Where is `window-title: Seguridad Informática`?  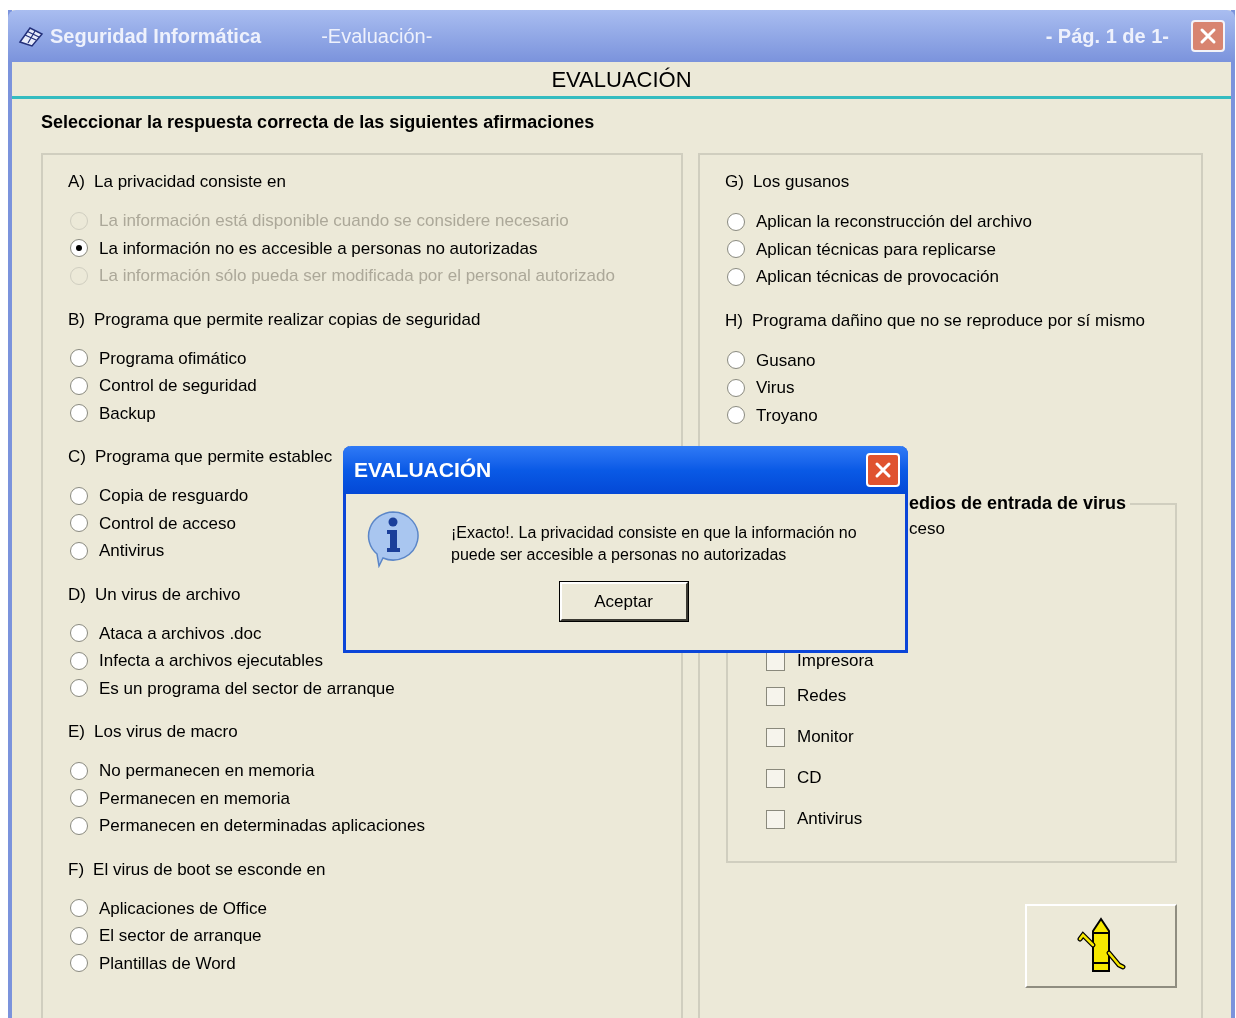
window-title: Seguridad Informática is located at coordinates (156, 36).